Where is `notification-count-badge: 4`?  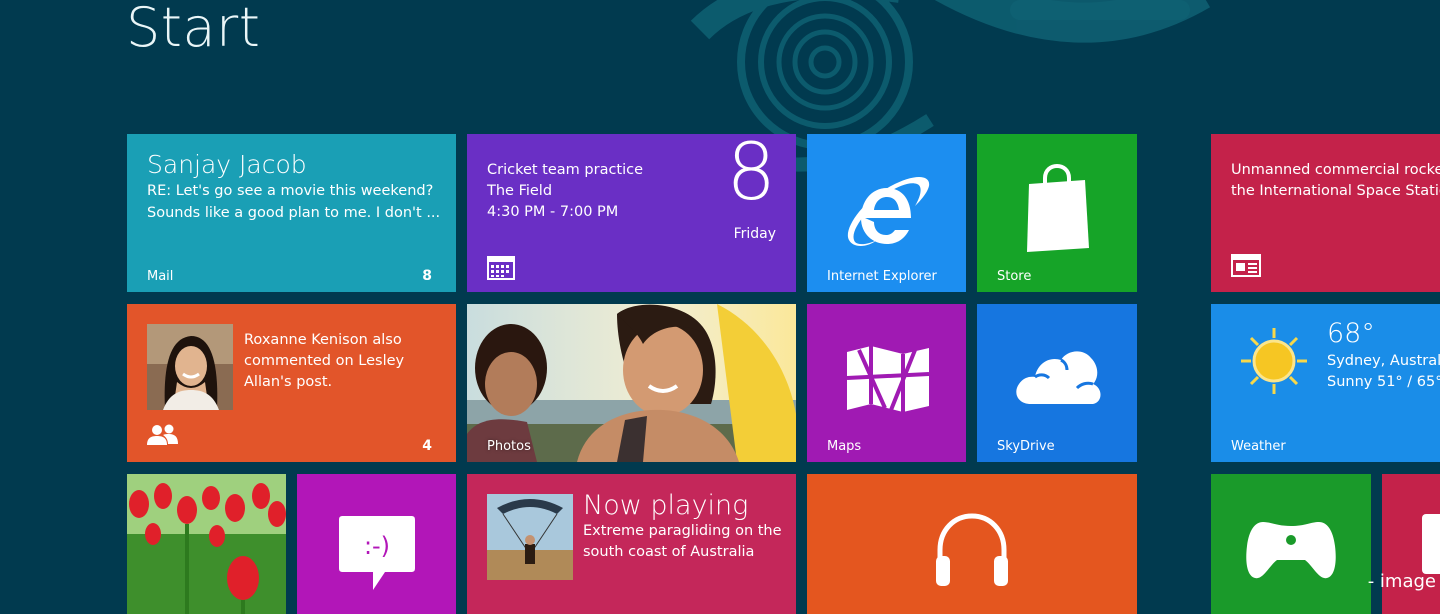 notification-count-badge: 4 is located at coordinates (427, 446).